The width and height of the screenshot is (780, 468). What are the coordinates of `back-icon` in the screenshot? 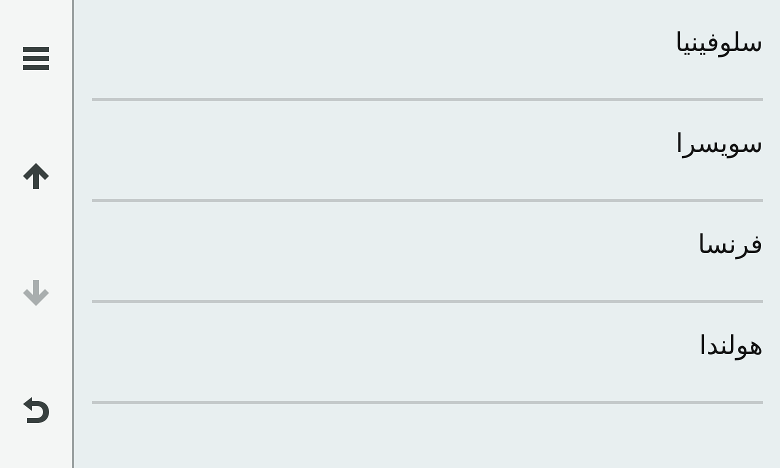 It's located at (36, 409).